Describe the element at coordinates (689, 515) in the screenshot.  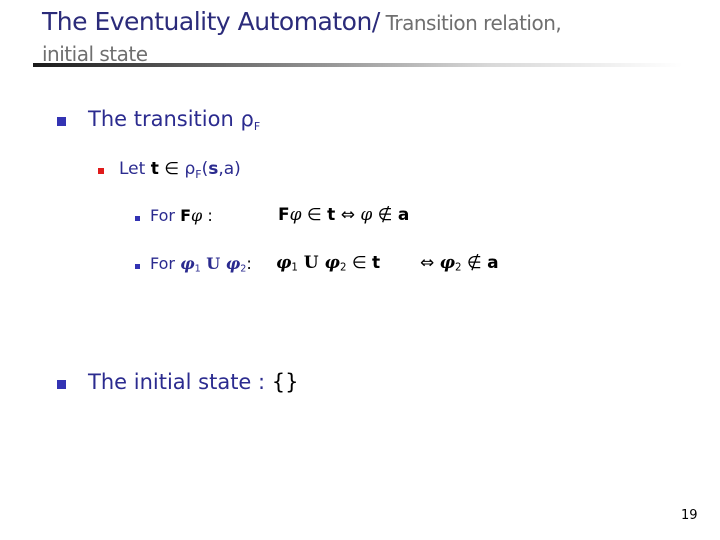
I see `page-number: 19` at that location.